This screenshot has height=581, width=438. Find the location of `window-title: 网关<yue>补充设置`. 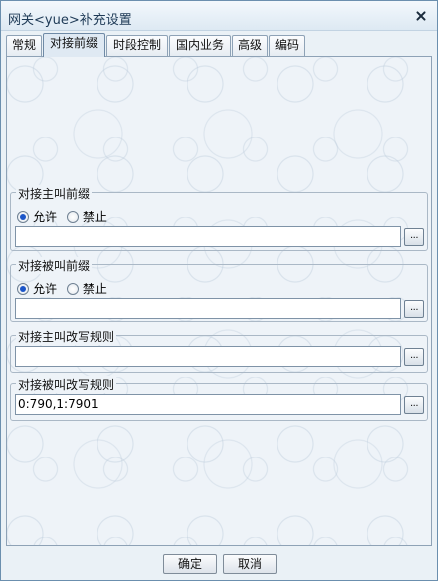

window-title: 网关<yue>补充设置 is located at coordinates (70, 20).